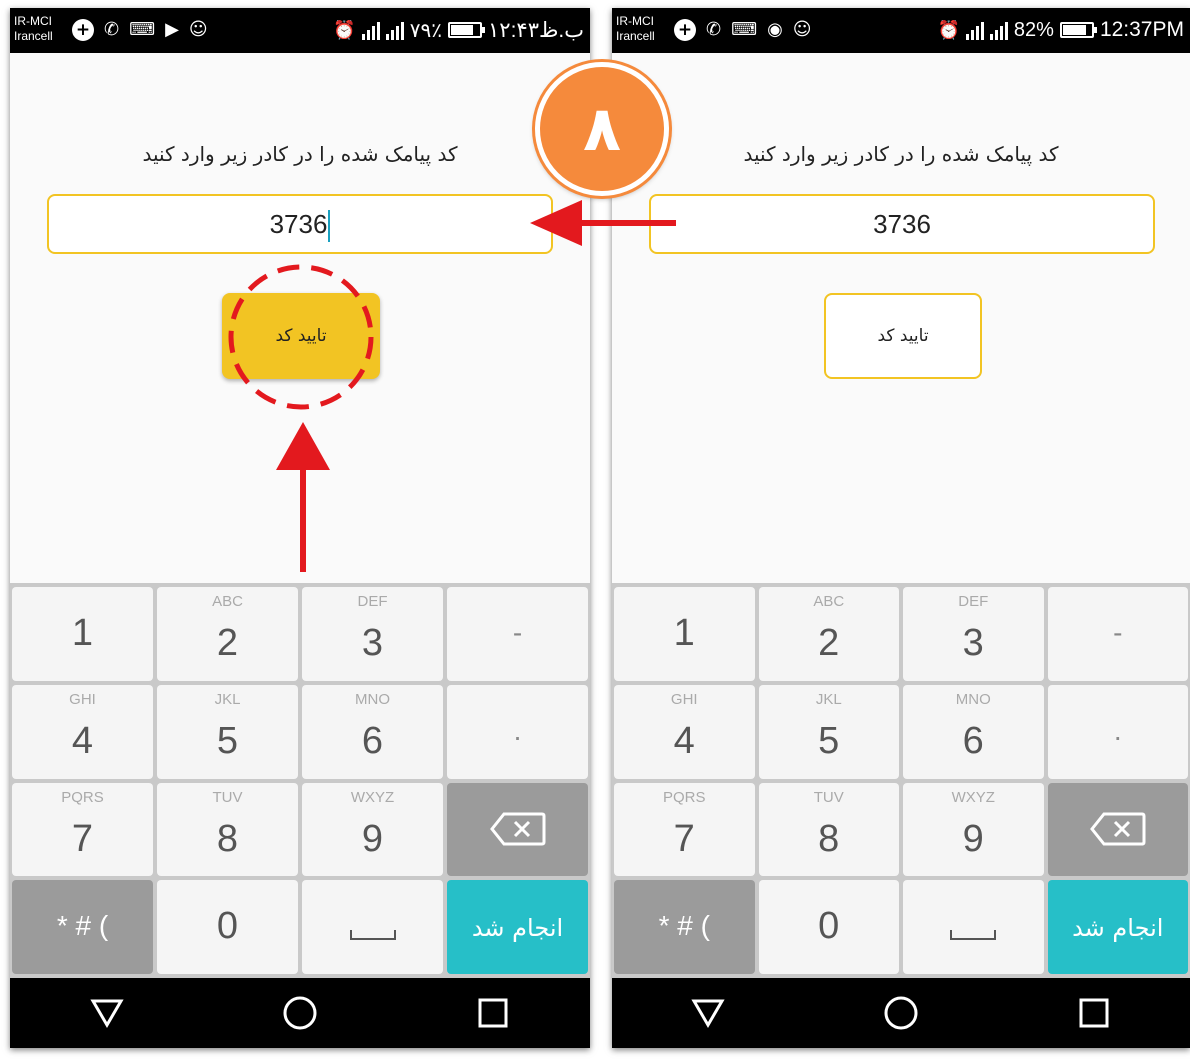  What do you see at coordinates (536, 30) in the screenshot?
I see `clock: ۱۲:۴۳ب.ظ` at bounding box center [536, 30].